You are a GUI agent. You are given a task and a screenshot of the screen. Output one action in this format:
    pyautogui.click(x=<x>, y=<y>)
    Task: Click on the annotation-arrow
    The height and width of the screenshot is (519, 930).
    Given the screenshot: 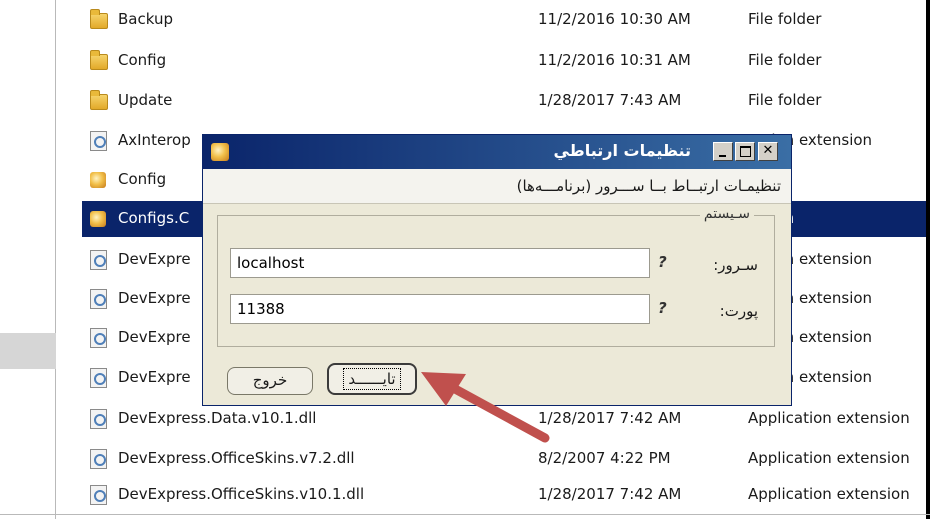 What is the action you would take?
    pyautogui.click(x=485, y=407)
    